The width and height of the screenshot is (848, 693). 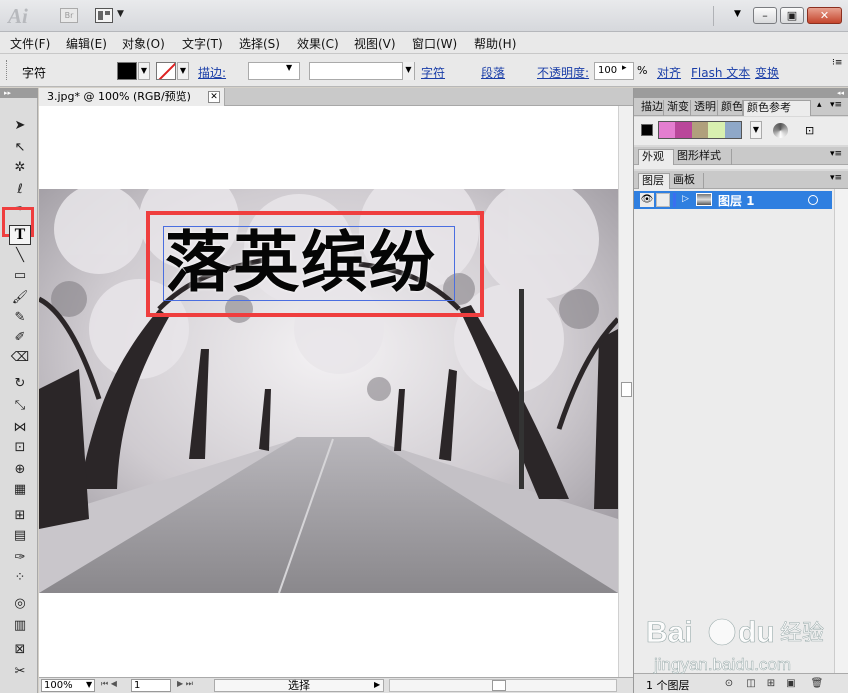 What do you see at coordinates (19, 93) in the screenshot?
I see `toolbox-header: ▸▸` at bounding box center [19, 93].